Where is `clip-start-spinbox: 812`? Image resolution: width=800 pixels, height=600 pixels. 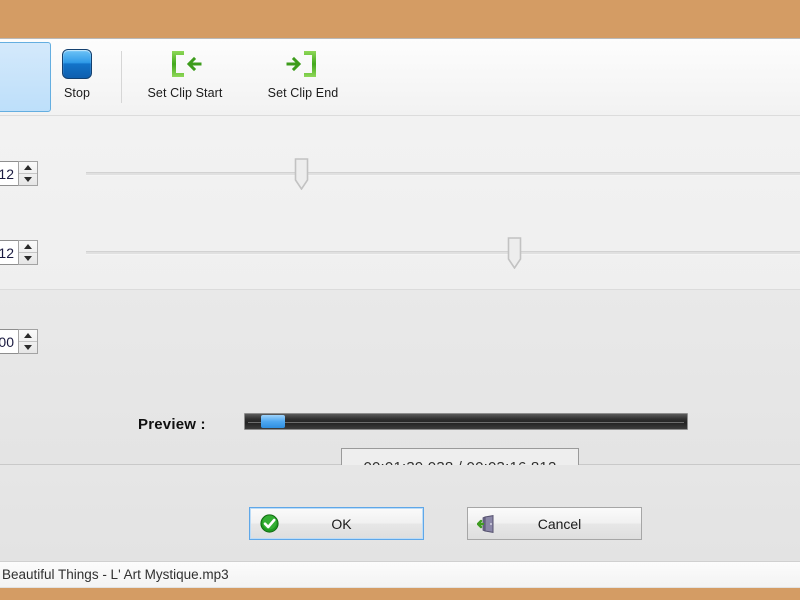 clip-start-spinbox: 812 is located at coordinates (19, 173).